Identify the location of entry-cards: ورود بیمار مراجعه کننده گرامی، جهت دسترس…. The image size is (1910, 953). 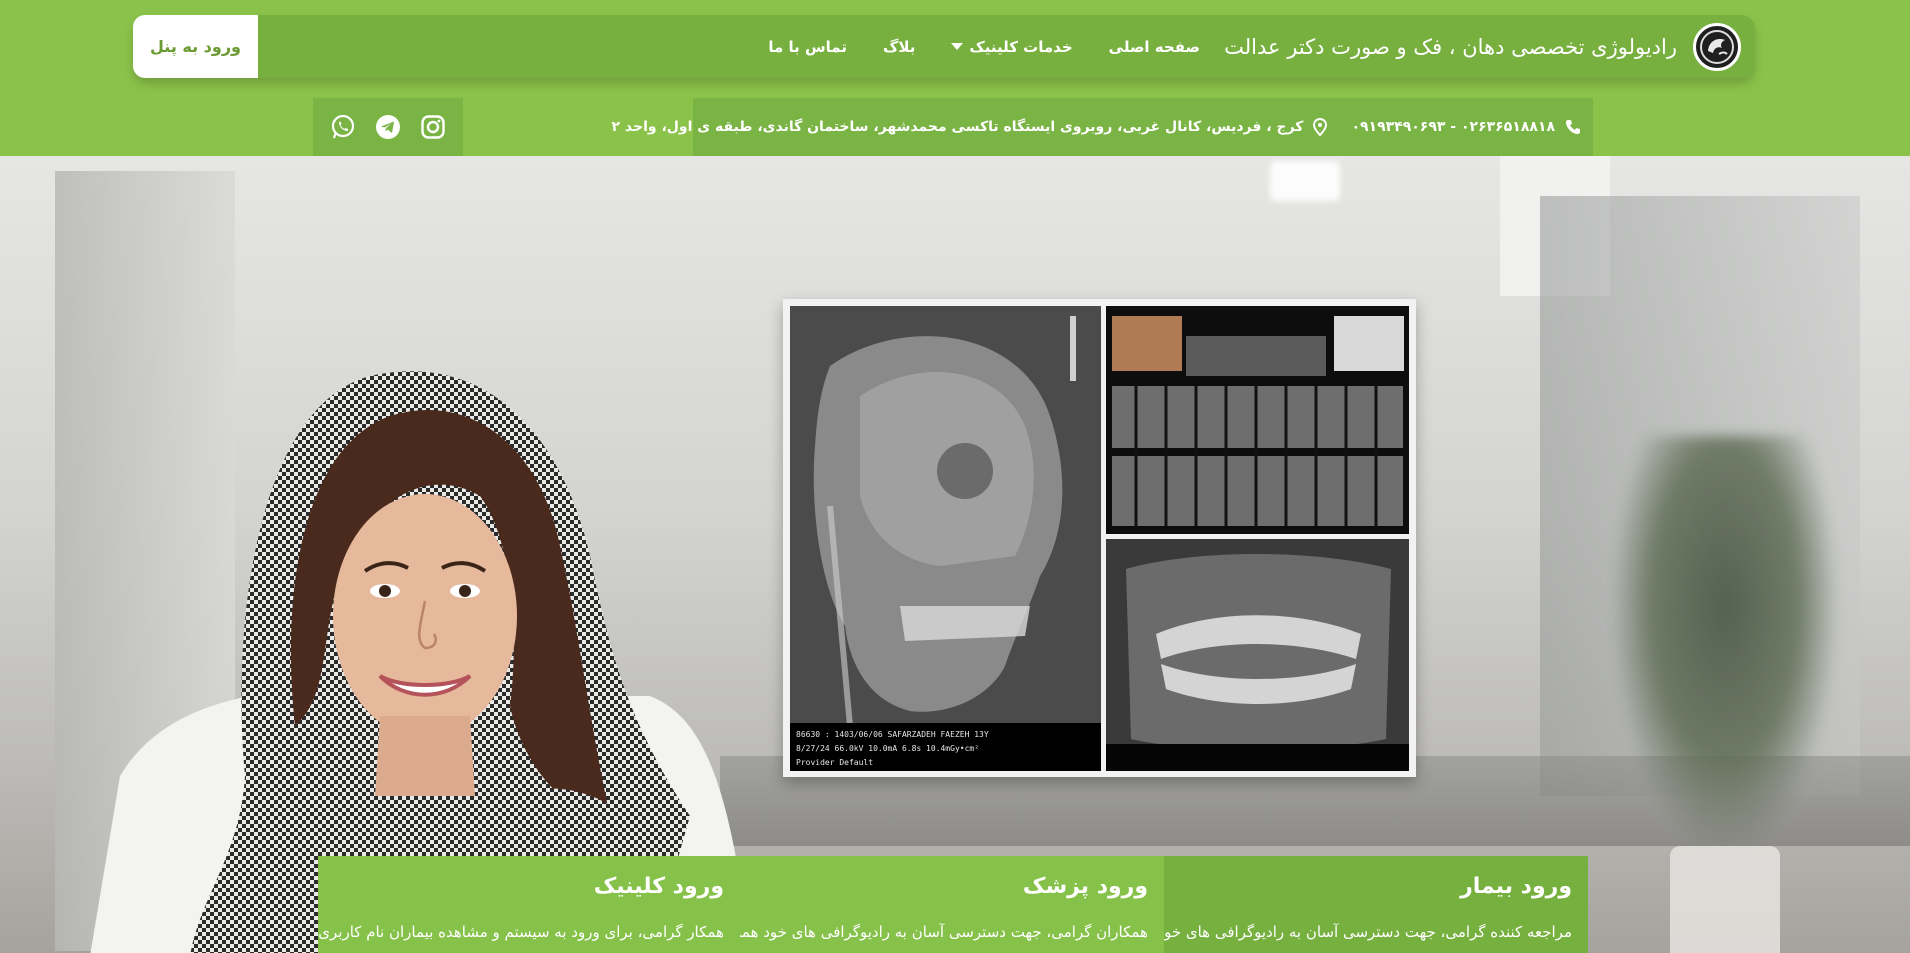
(953, 904).